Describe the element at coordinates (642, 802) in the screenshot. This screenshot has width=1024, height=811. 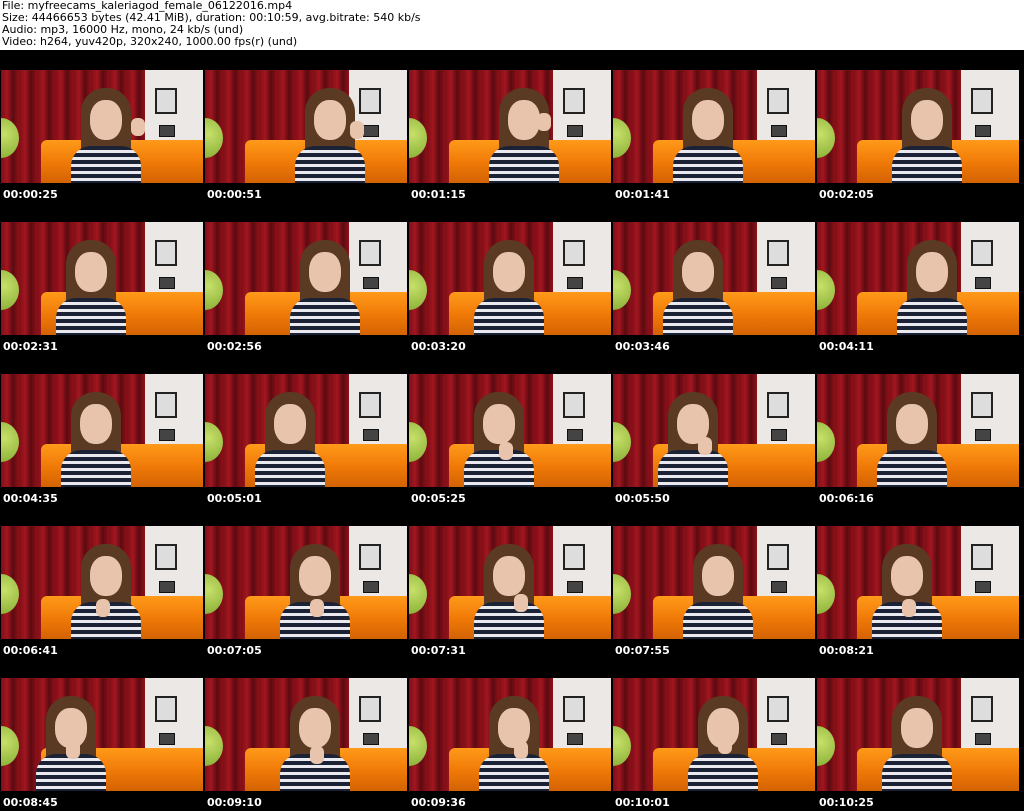
I see `timestamp-label: 00:10:01` at that location.